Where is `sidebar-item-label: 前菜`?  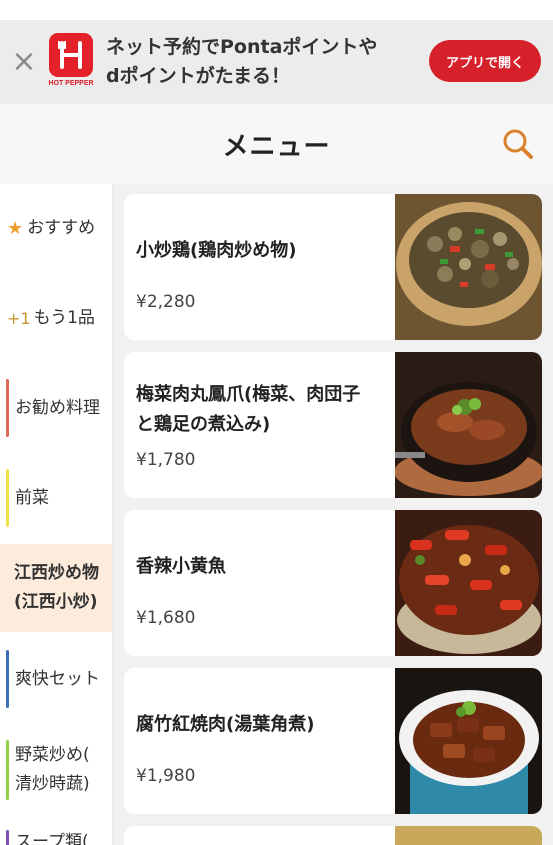 sidebar-item-label: 前菜 is located at coordinates (32, 498).